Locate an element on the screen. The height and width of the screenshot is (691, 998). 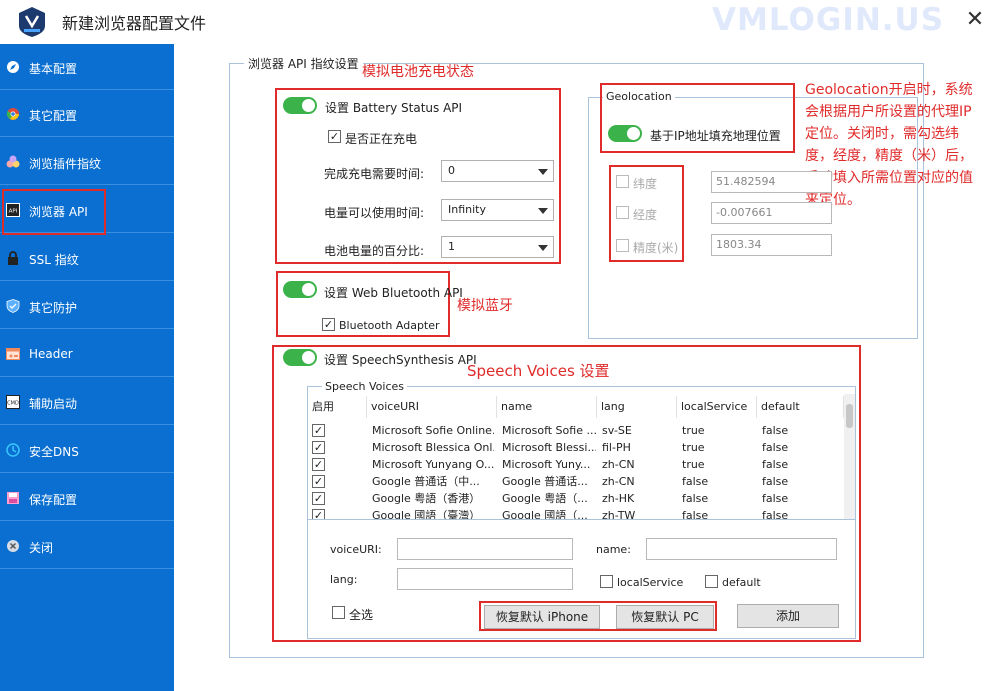
lang-form-input is located at coordinates (485, 579).